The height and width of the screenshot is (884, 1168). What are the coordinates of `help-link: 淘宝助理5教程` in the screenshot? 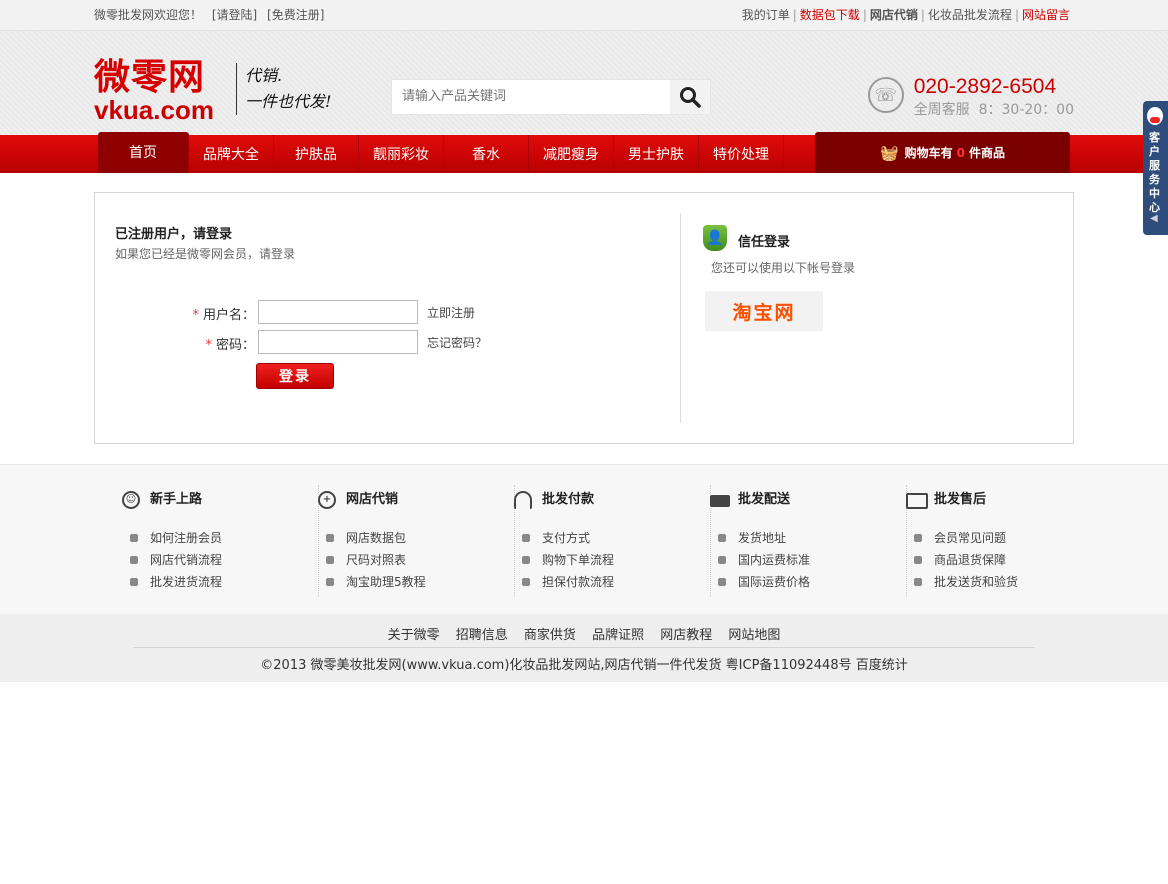 It's located at (376, 582).